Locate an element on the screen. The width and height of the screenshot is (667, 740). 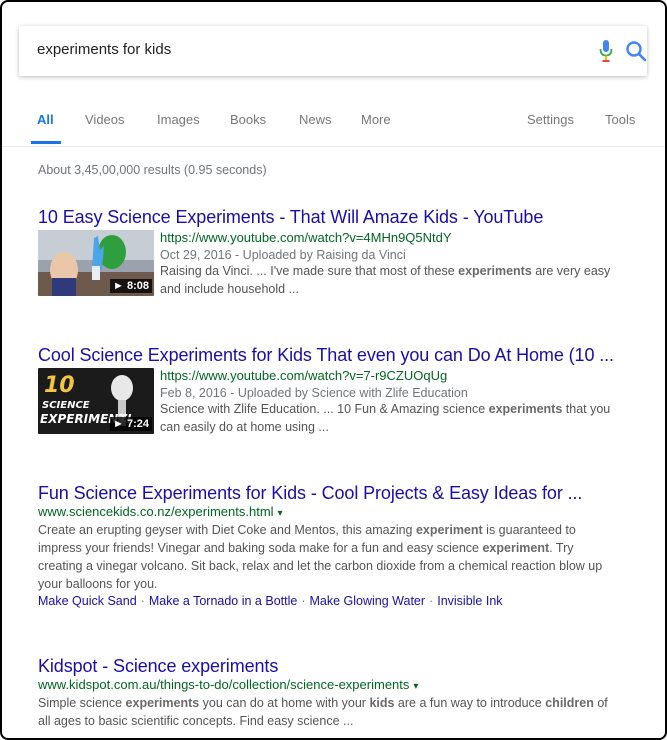
sitelink-glowing-water: Make Glowing Water is located at coordinates (368, 601).